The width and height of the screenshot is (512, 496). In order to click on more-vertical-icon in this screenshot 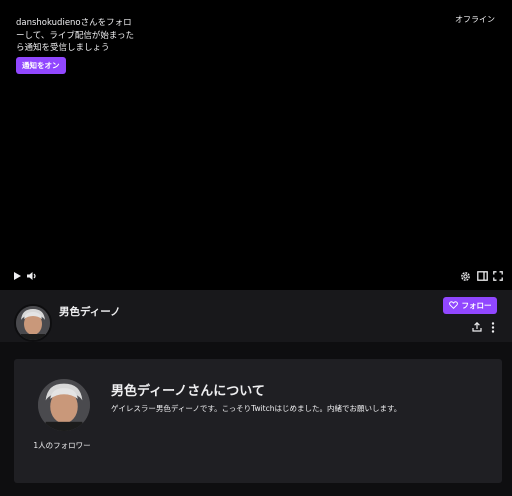, I will do `click(493, 327)`.